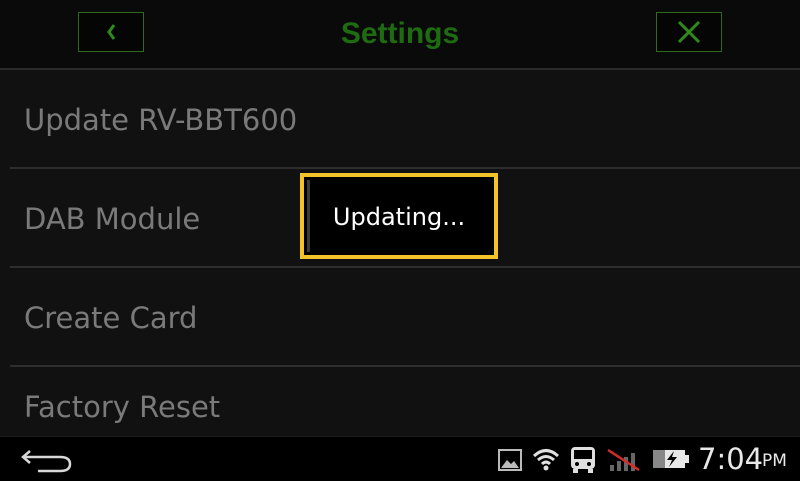 The image size is (800, 481). I want to click on settings-item-label: DAB Module, so click(112, 219).